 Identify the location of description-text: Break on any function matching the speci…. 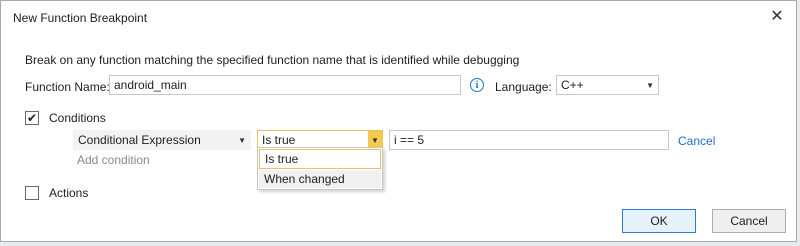
(272, 60).